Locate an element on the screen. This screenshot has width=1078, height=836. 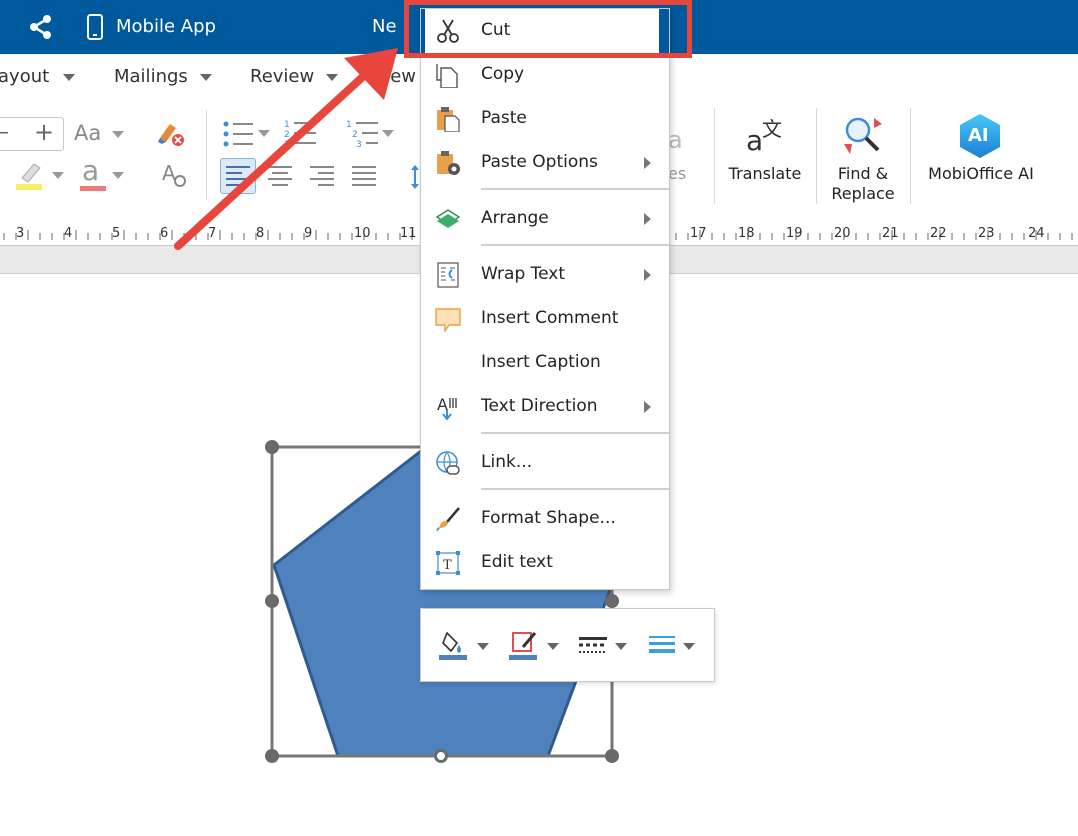
annotation-arrow is located at coordinates (286, 149).